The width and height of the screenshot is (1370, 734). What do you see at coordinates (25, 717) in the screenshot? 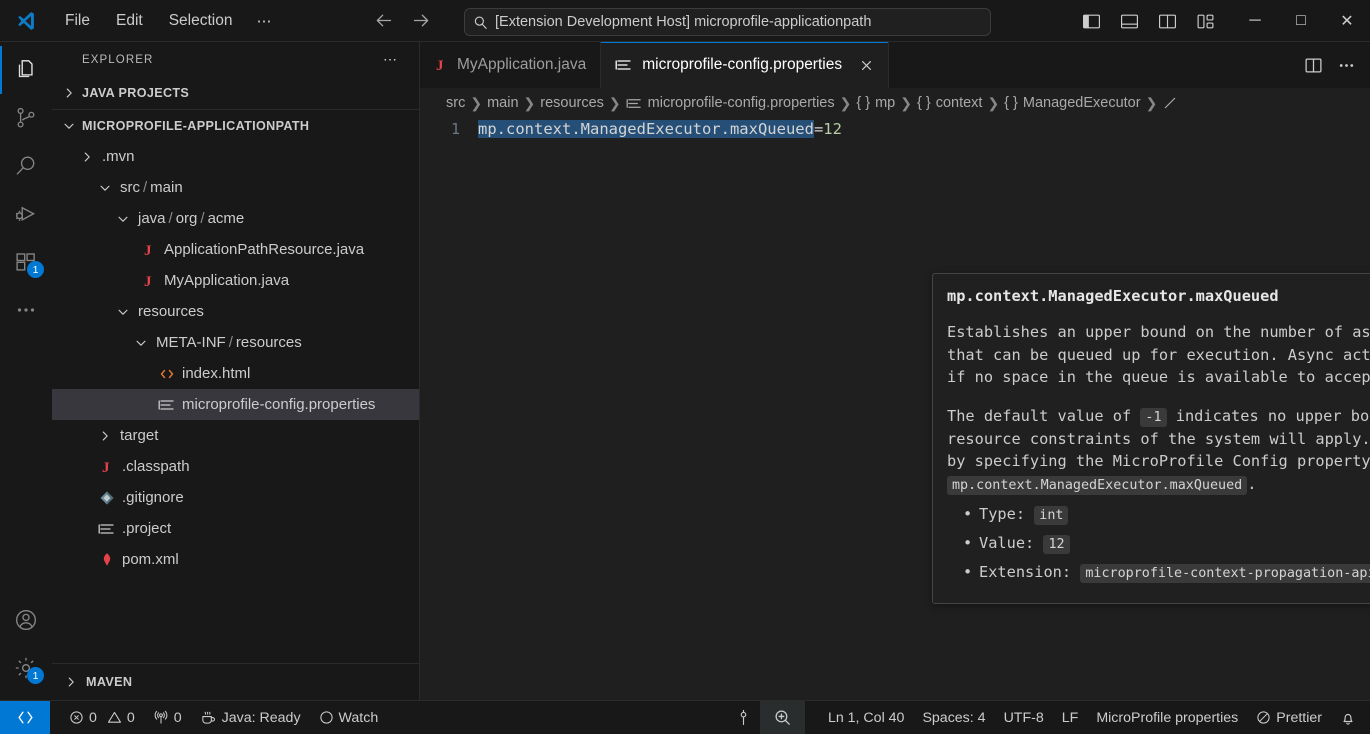
I see `remote-indicator-icon` at bounding box center [25, 717].